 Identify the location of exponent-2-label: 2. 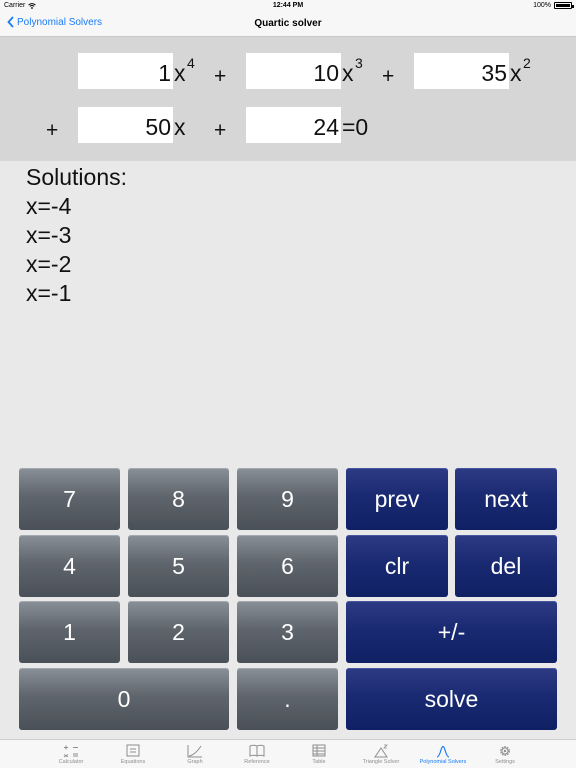
(527, 63).